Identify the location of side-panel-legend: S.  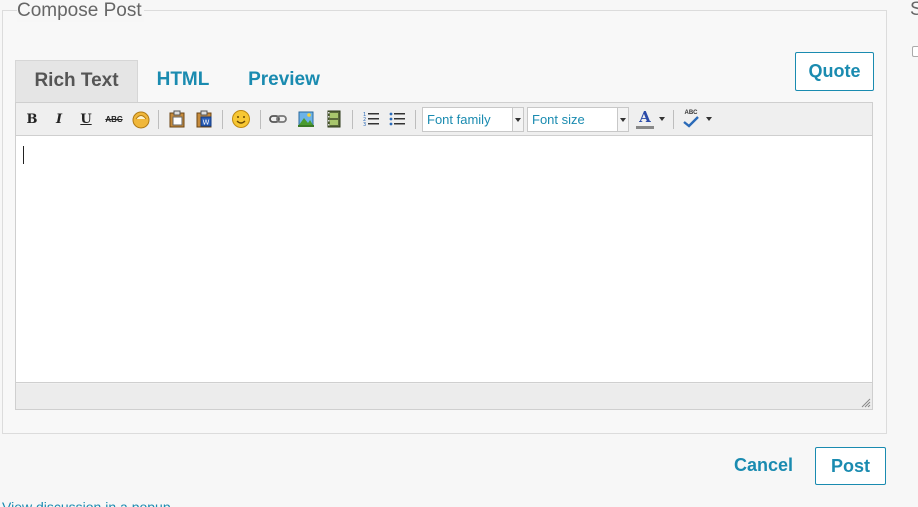
(914, 10).